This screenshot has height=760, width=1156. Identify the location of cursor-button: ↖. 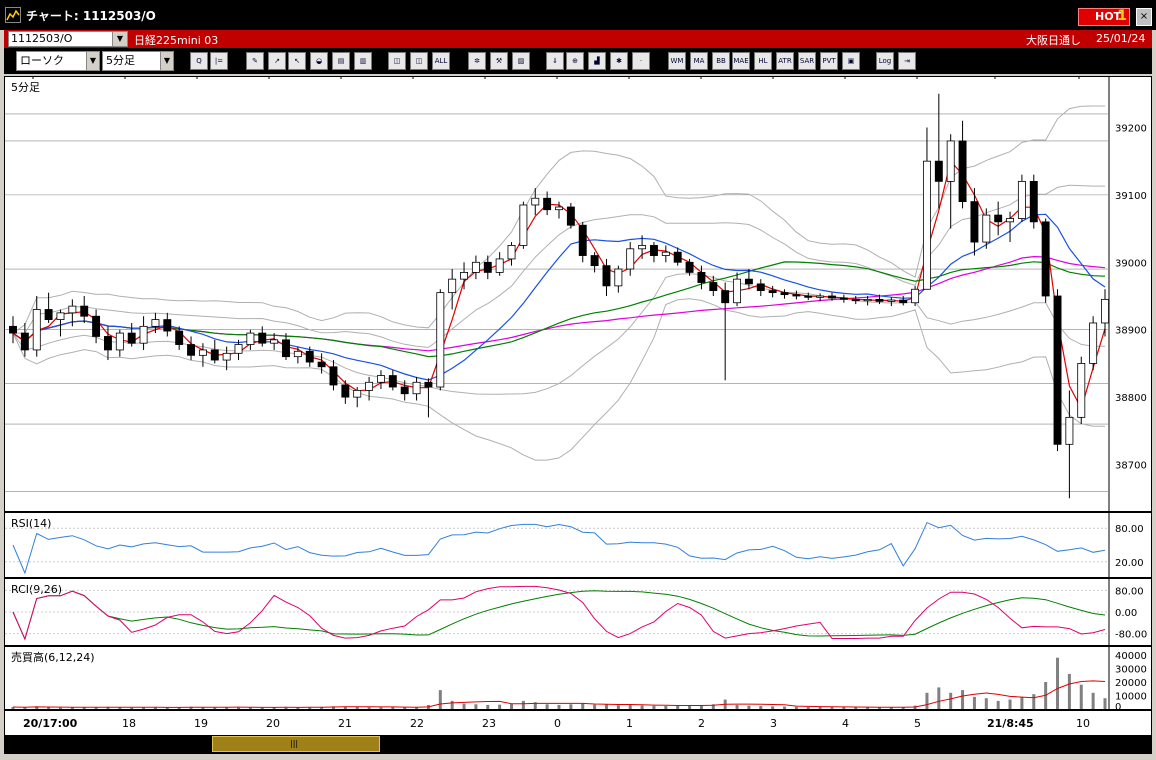
(297, 61).